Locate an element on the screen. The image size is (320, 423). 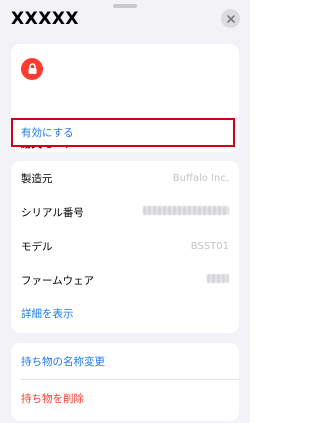
firmware-value is located at coordinates (218, 280).